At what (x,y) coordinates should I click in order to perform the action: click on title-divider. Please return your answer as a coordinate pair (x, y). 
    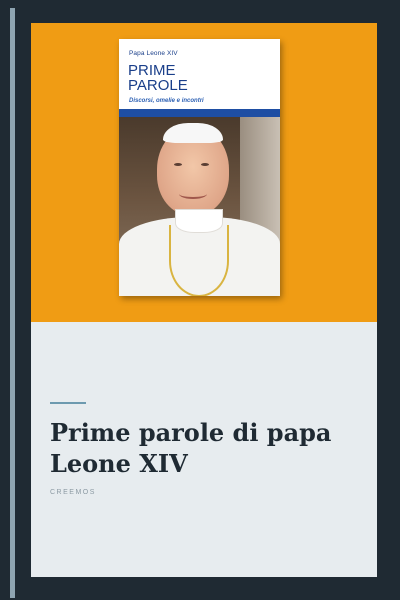
    Looking at the image, I should click on (68, 403).